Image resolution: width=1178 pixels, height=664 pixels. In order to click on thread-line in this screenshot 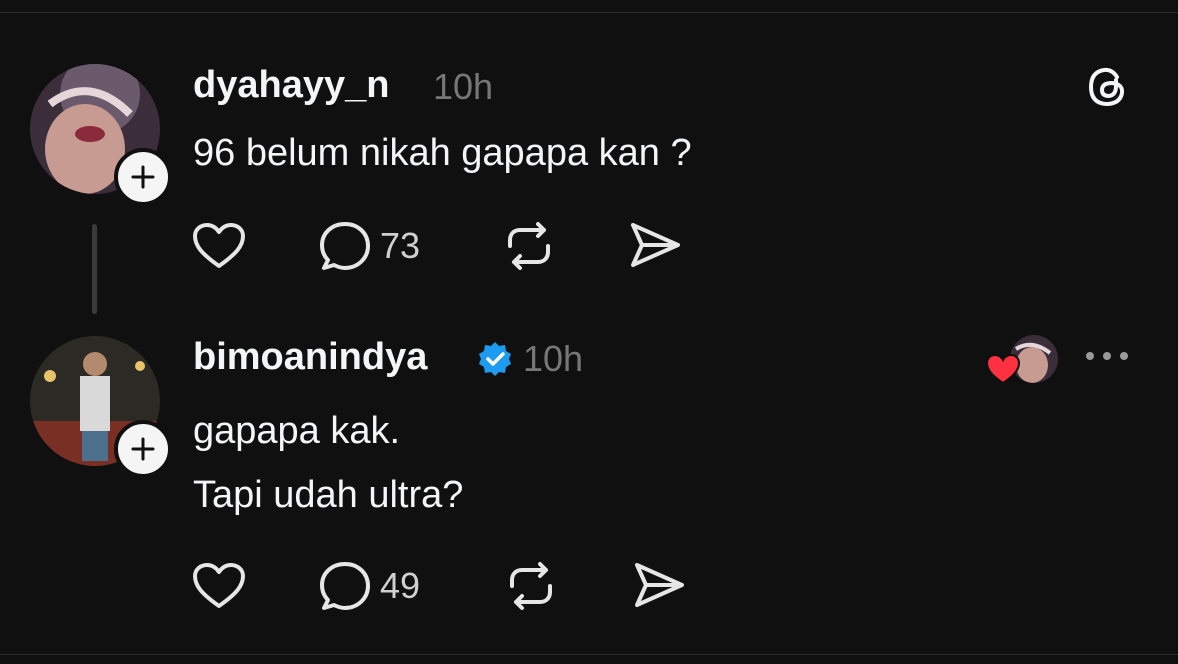, I will do `click(94, 269)`.